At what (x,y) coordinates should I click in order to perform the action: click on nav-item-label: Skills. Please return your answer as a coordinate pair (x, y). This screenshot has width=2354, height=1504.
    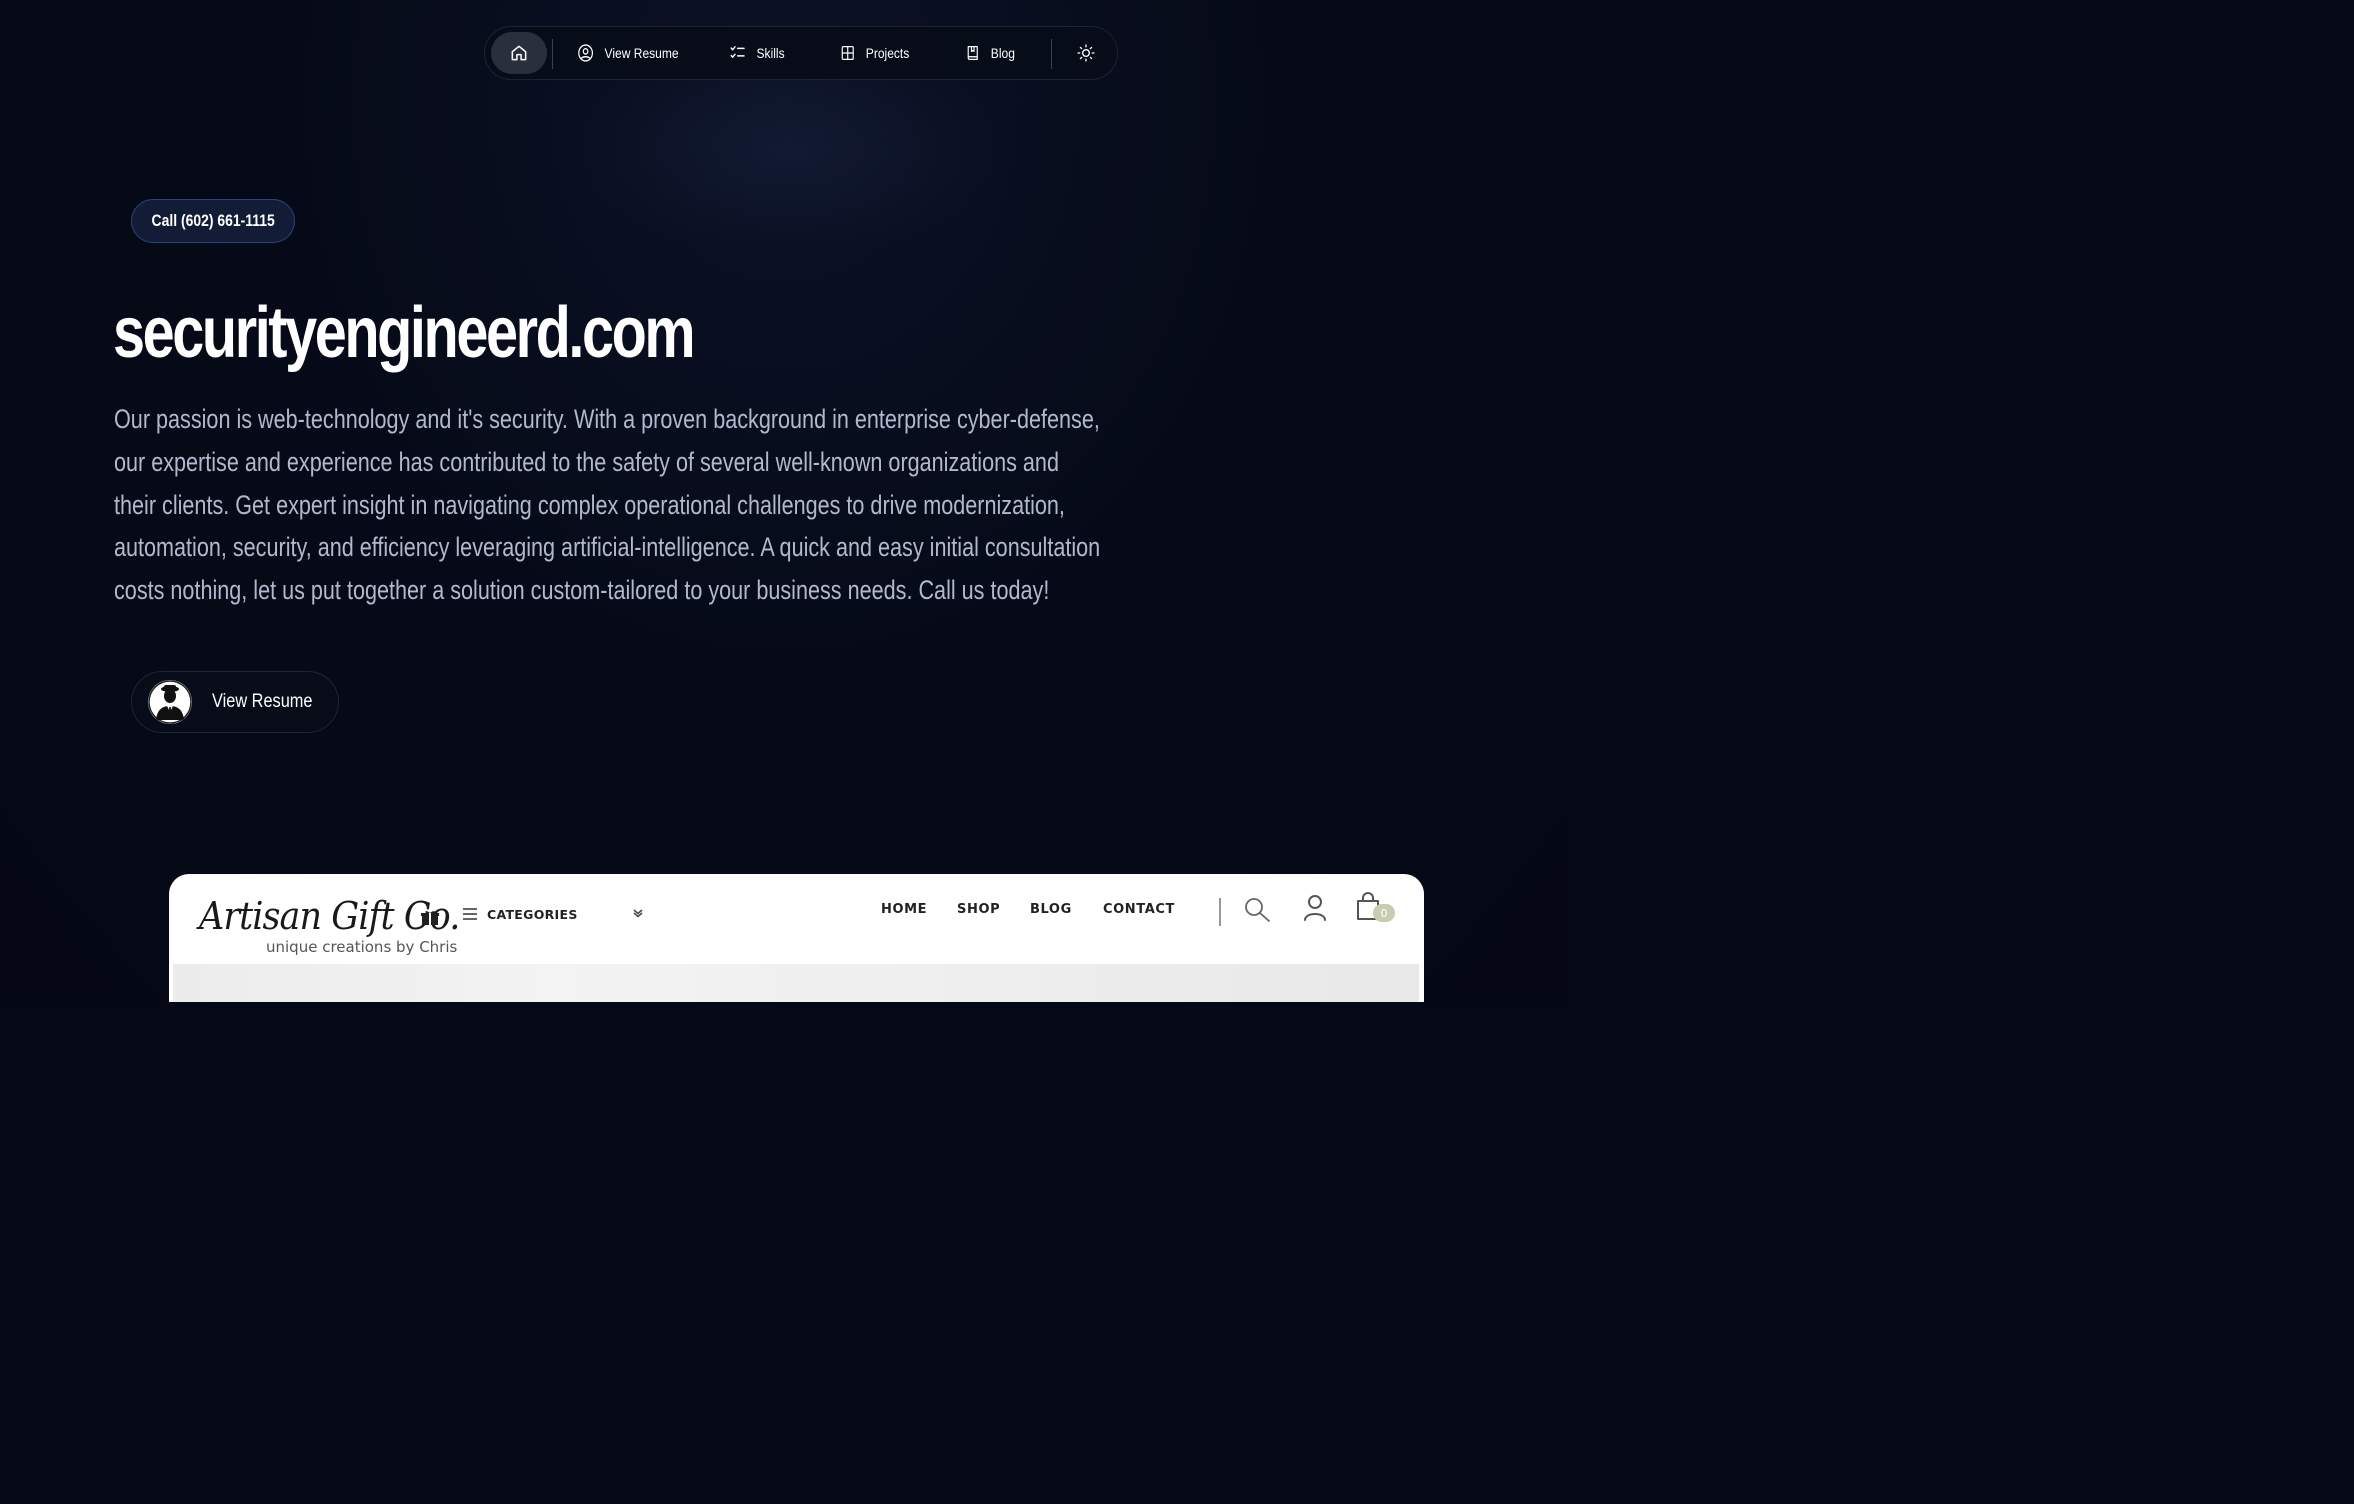
    Looking at the image, I should click on (770, 53).